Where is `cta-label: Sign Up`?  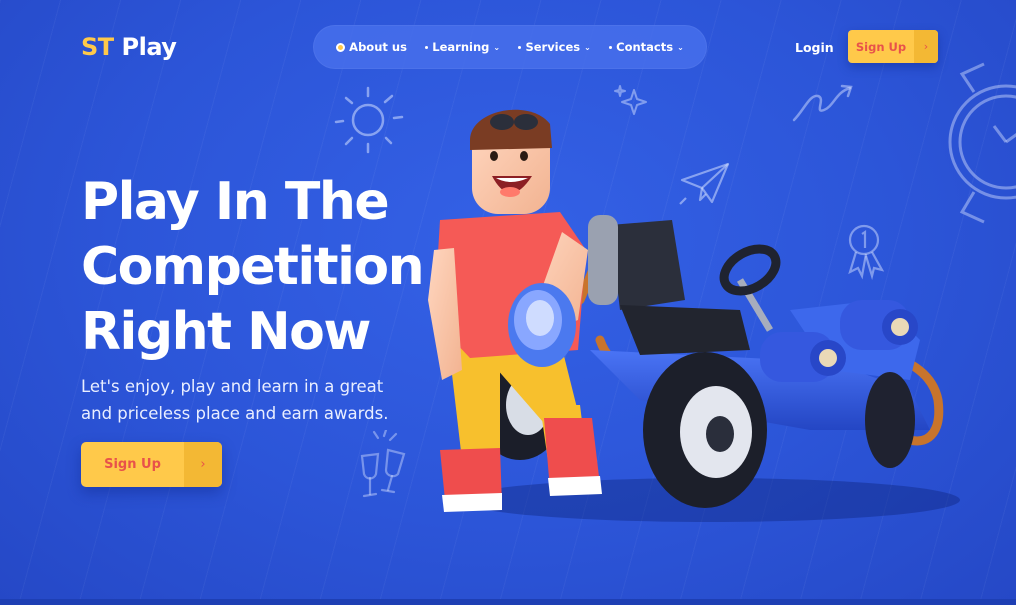 cta-label: Sign Up is located at coordinates (132, 464).